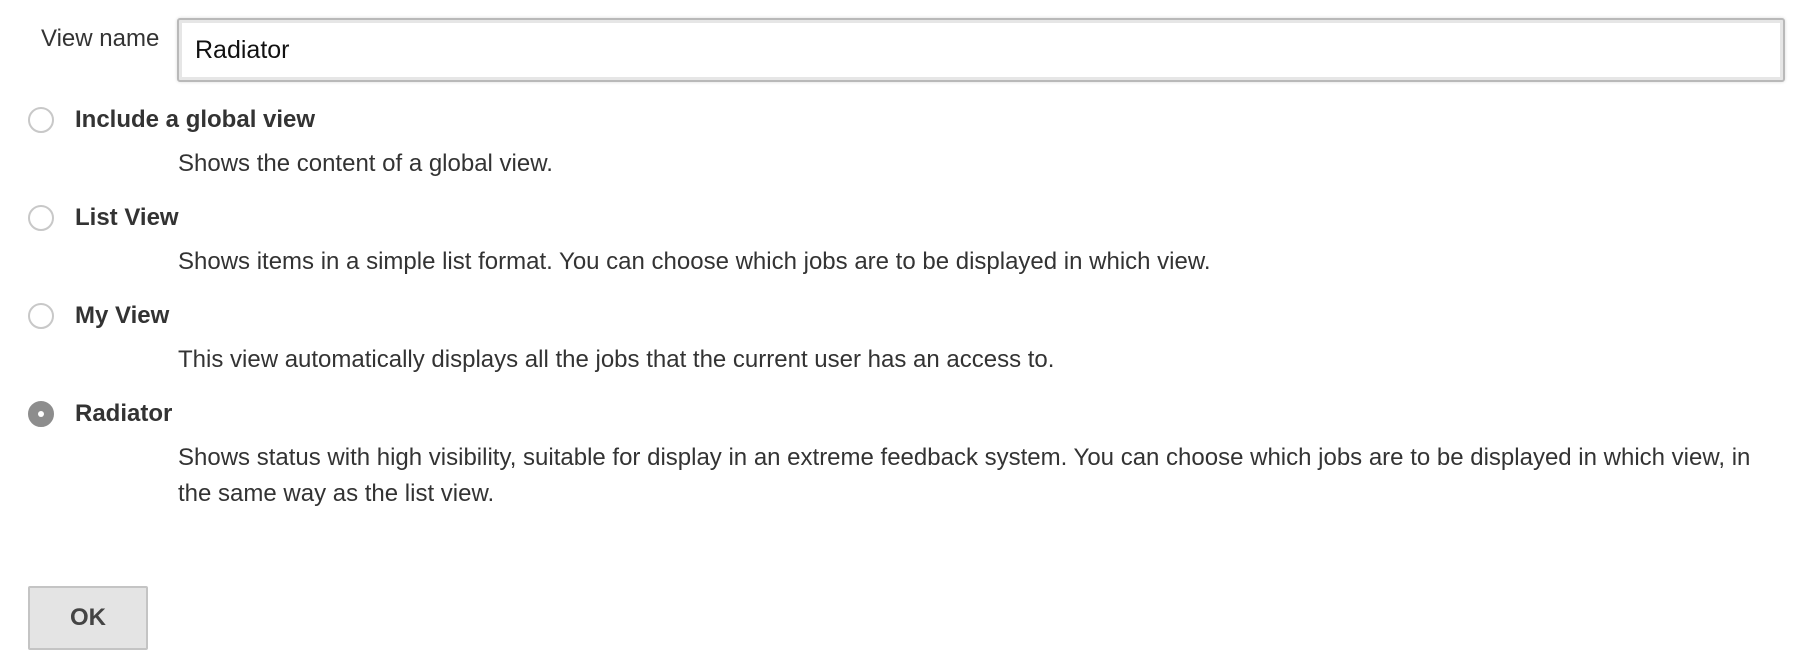 This screenshot has height=672, width=1800. What do you see at coordinates (195, 120) in the screenshot?
I see `option-label-global-view: Include a global view` at bounding box center [195, 120].